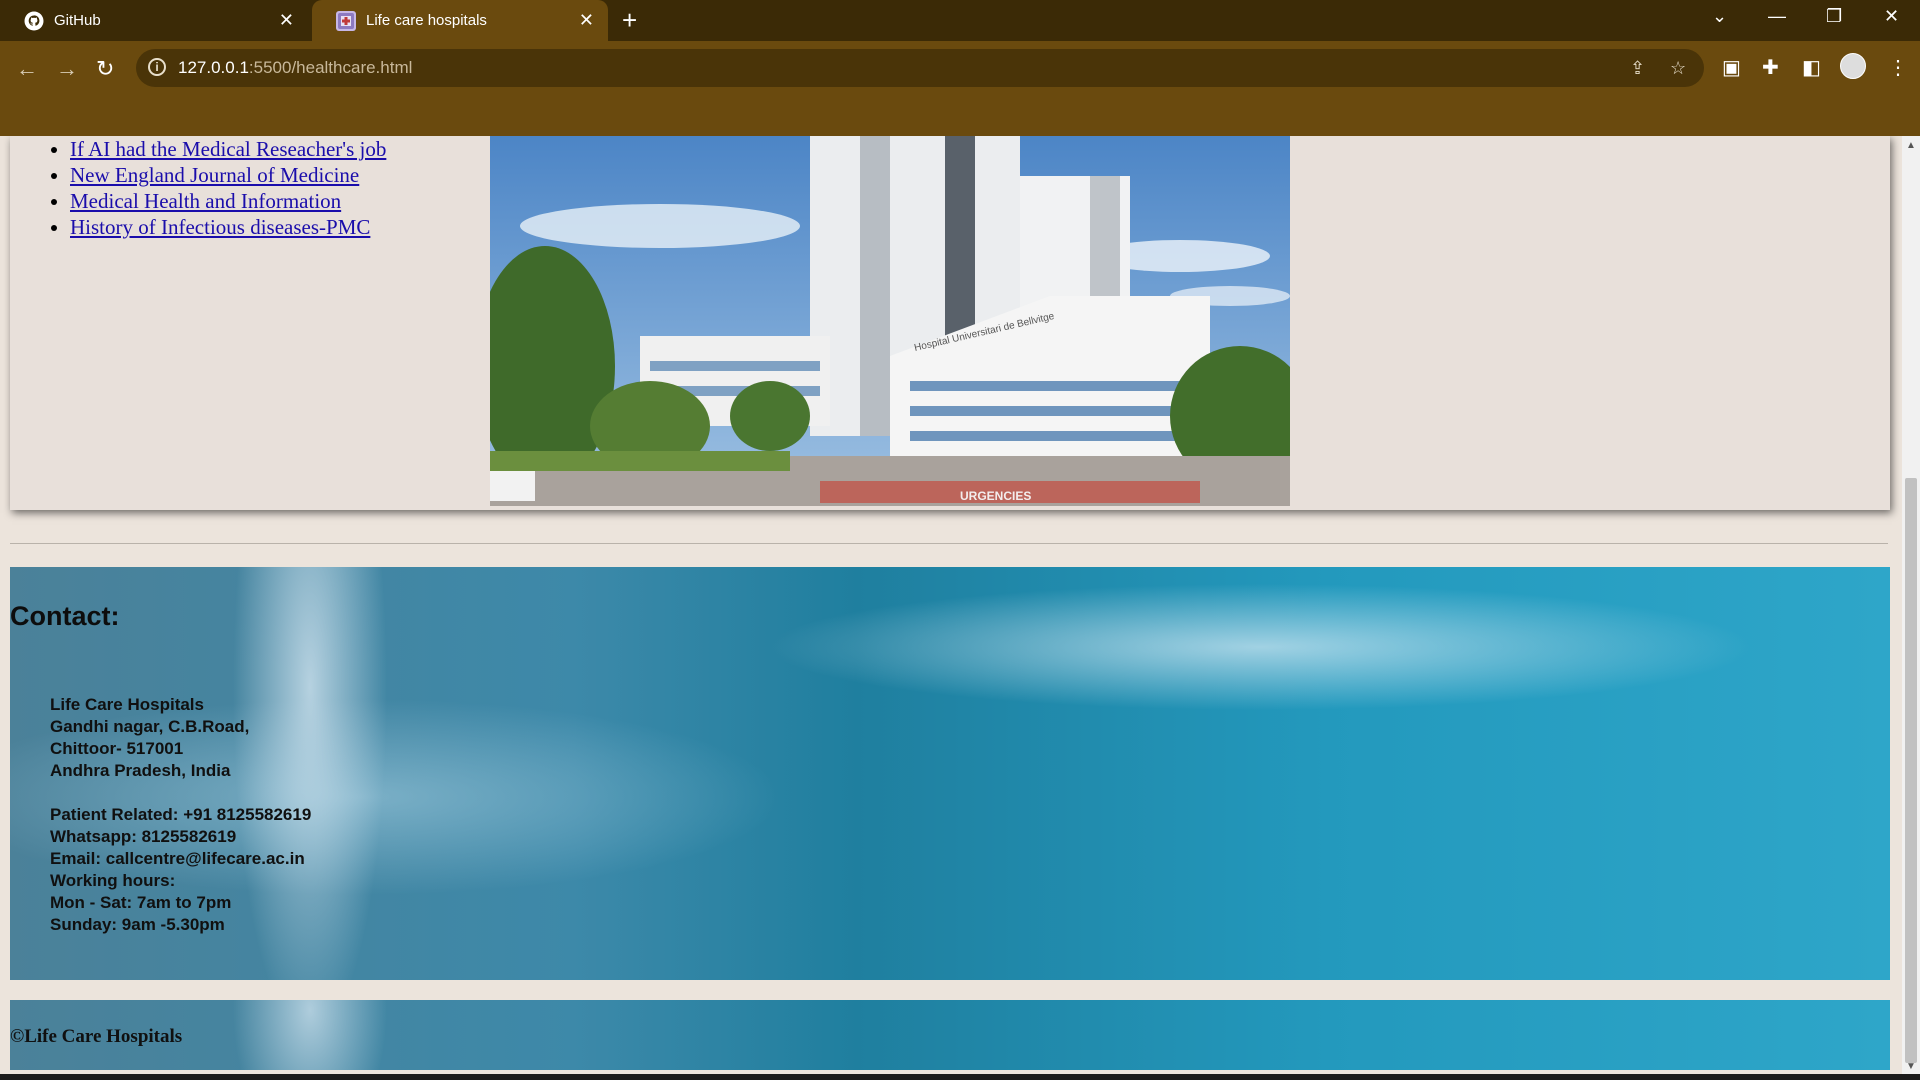 Image resolution: width=1920 pixels, height=1080 pixels. What do you see at coordinates (346, 20) in the screenshot?
I see `page-favicon-icon` at bounding box center [346, 20].